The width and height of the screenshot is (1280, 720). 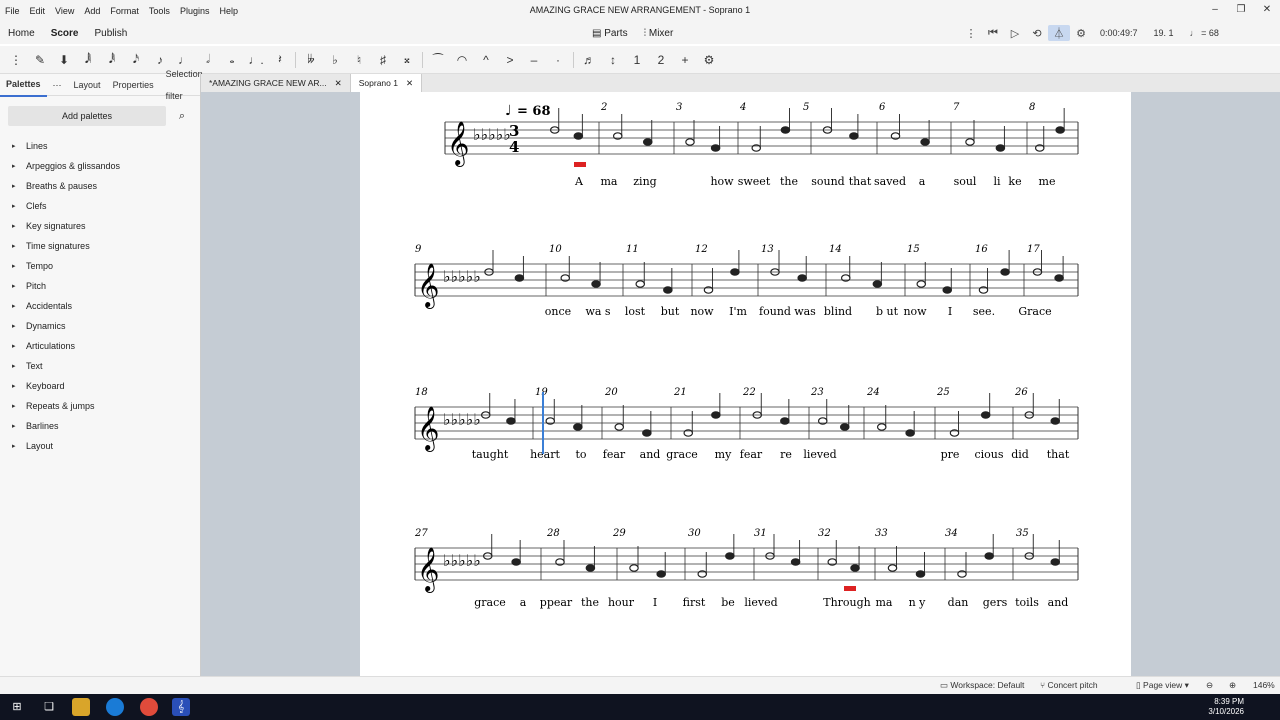 What do you see at coordinates (100, 286) in the screenshot?
I see `palette-item: ▸ Pitch` at bounding box center [100, 286].